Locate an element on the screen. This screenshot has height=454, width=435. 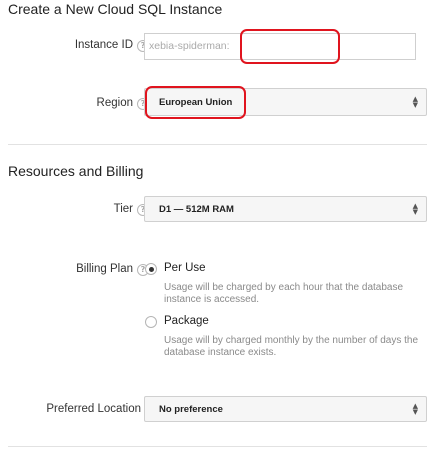
preferred-location-select: No preference ▲ ▼ is located at coordinates (285, 409).